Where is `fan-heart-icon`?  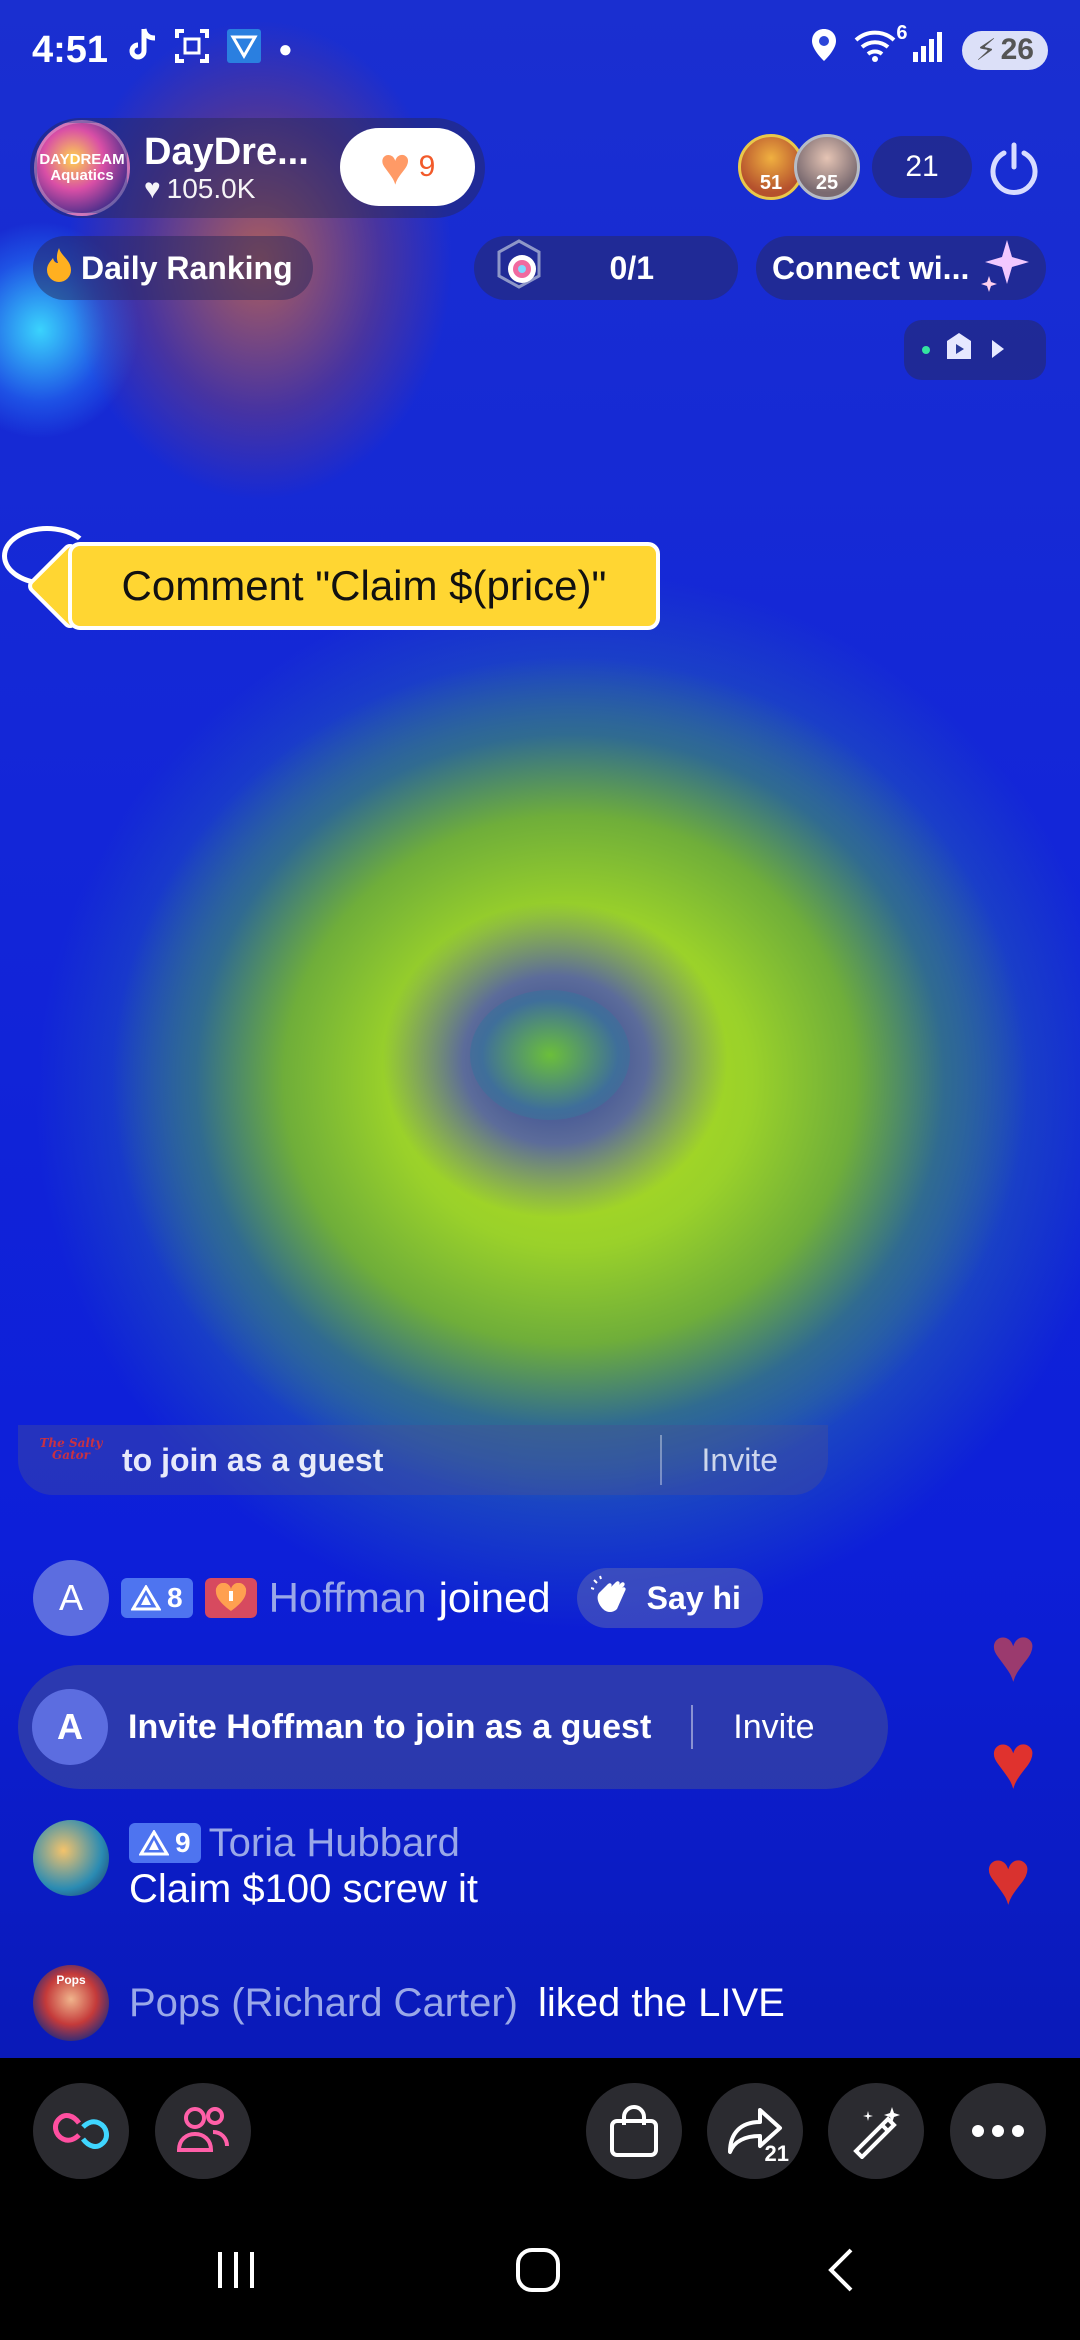 fan-heart-icon is located at coordinates (230, 1597).